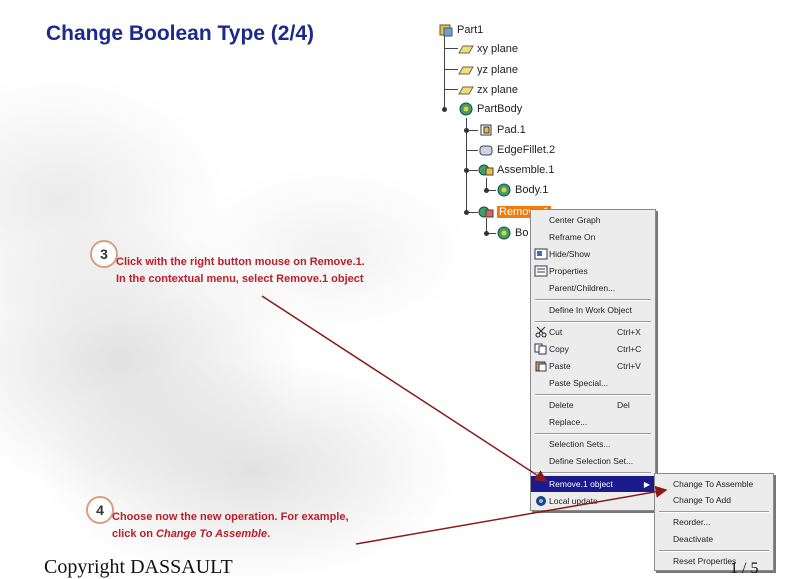  What do you see at coordinates (511, 515) in the screenshot?
I see `step-4-arrow` at bounding box center [511, 515].